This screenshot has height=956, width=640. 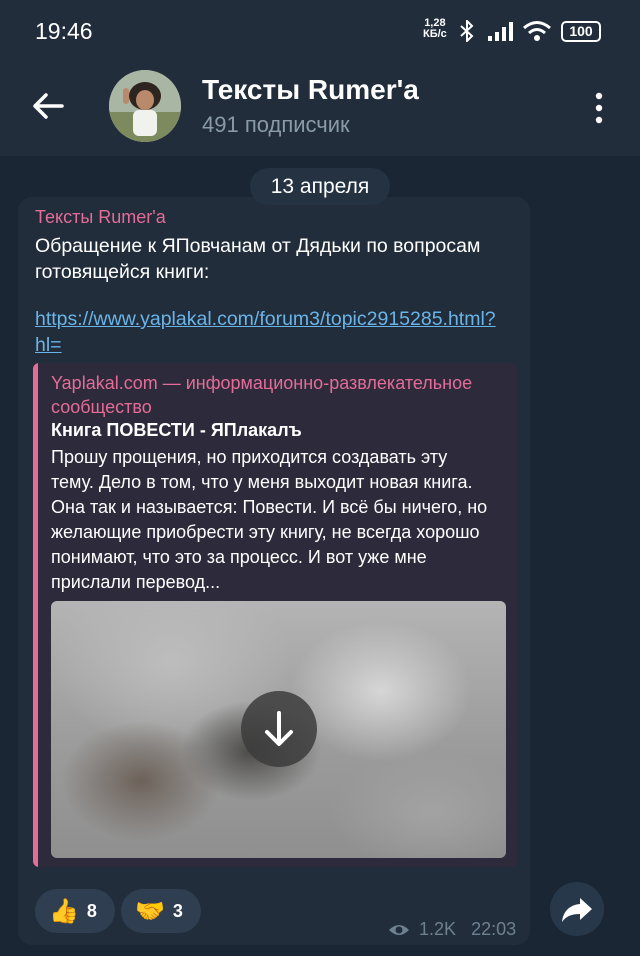 What do you see at coordinates (581, 31) in the screenshot?
I see `battery-icon: 100` at bounding box center [581, 31].